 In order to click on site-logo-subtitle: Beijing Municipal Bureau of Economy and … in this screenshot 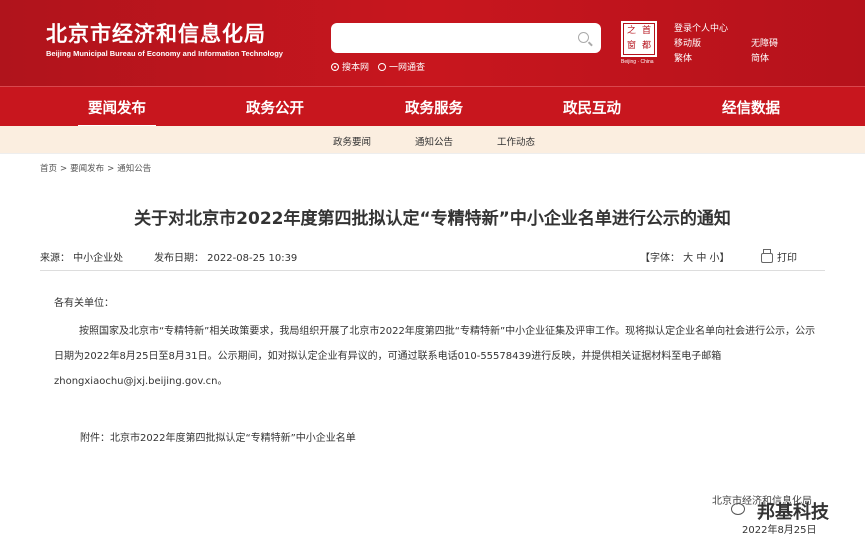, I will do `click(164, 53)`.